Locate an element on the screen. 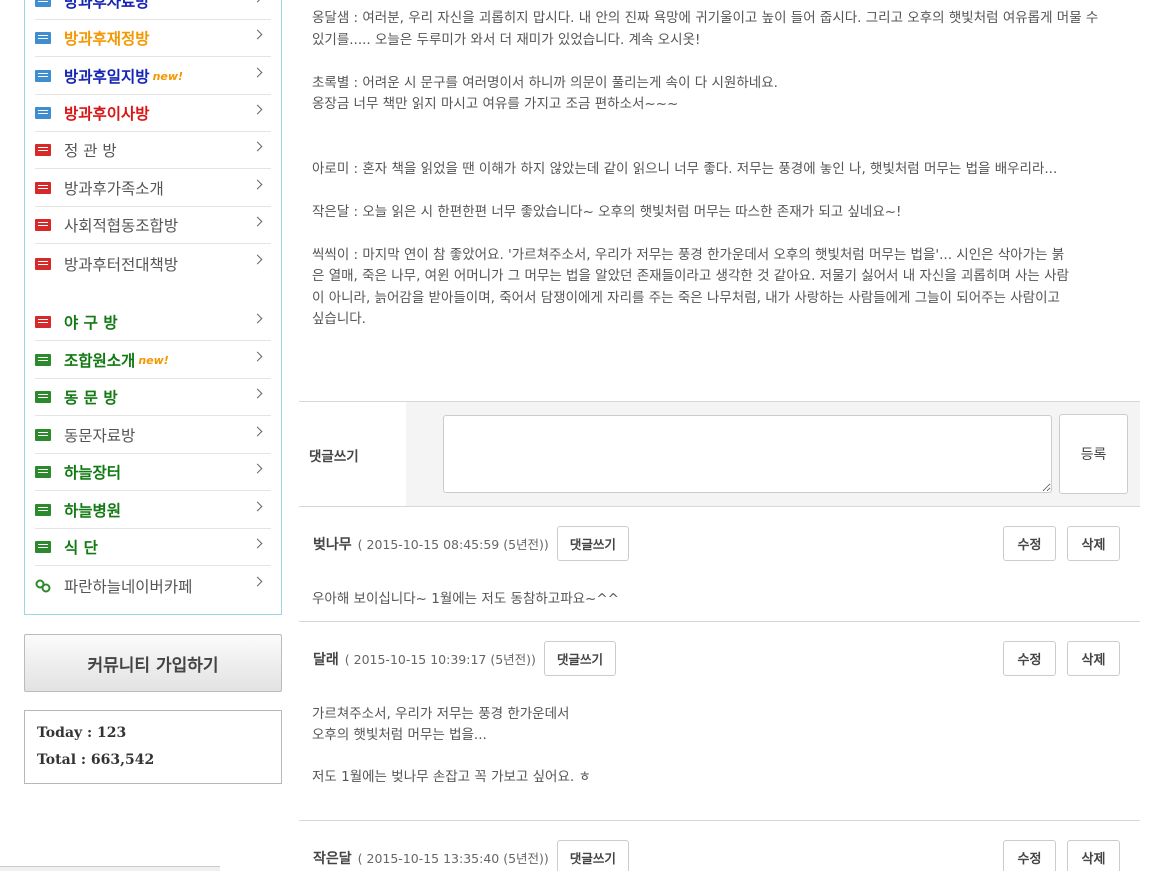 The width and height of the screenshot is (1163, 871). comment-textarea is located at coordinates (747, 454).